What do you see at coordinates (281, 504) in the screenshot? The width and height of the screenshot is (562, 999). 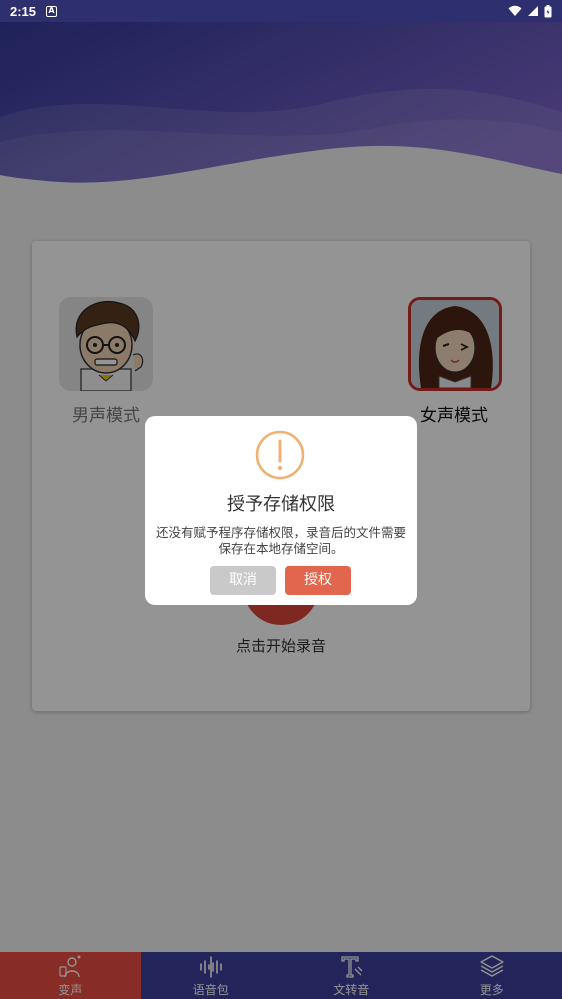 I see `dialog-title: 授予存储权限` at bounding box center [281, 504].